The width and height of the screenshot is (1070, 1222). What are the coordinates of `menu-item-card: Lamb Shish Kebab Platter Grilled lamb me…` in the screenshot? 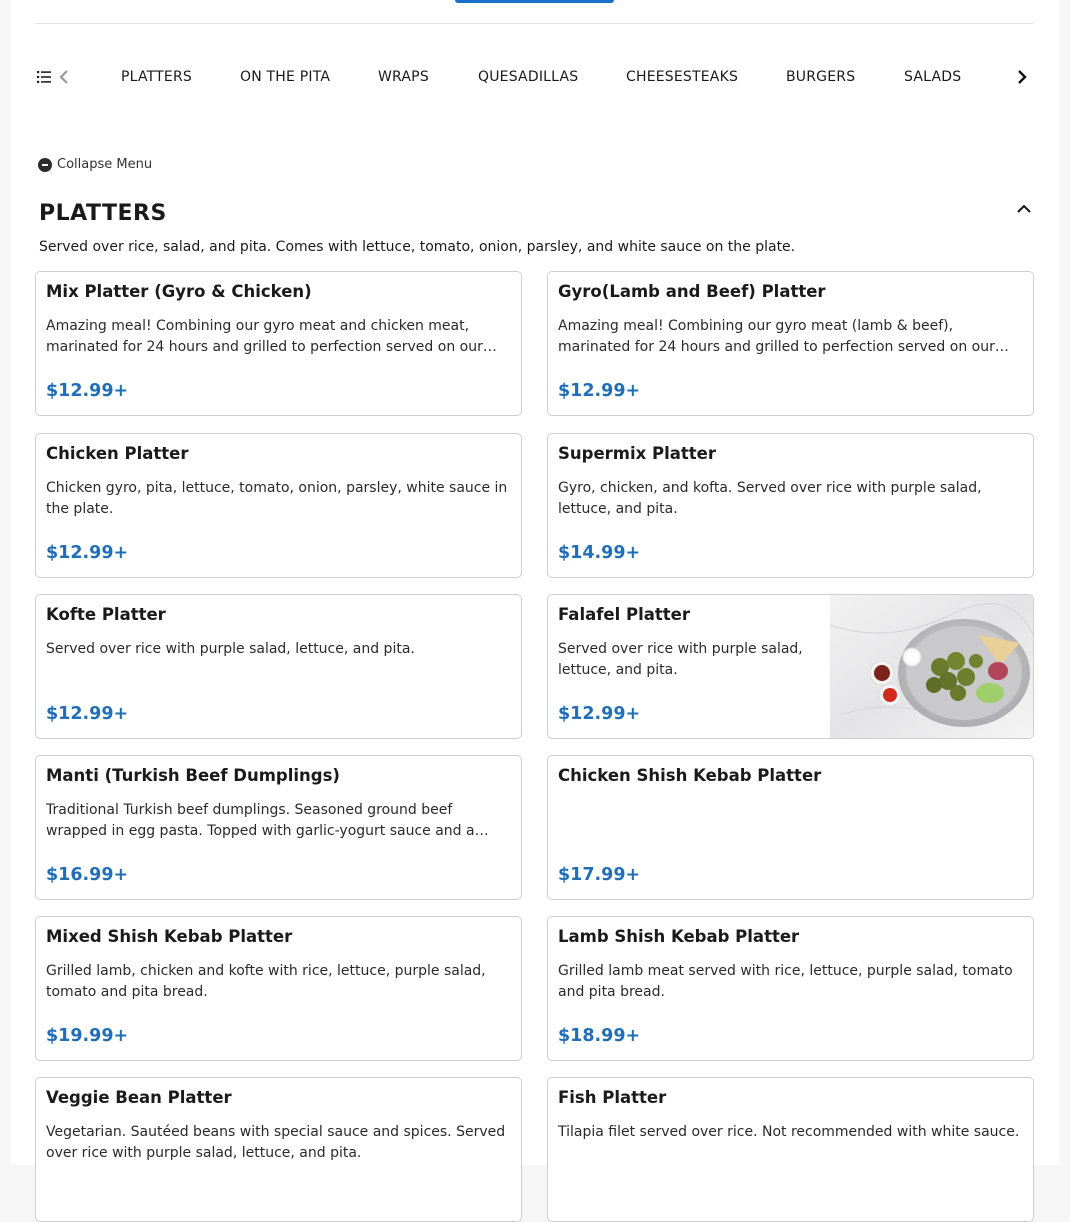 It's located at (790, 988).